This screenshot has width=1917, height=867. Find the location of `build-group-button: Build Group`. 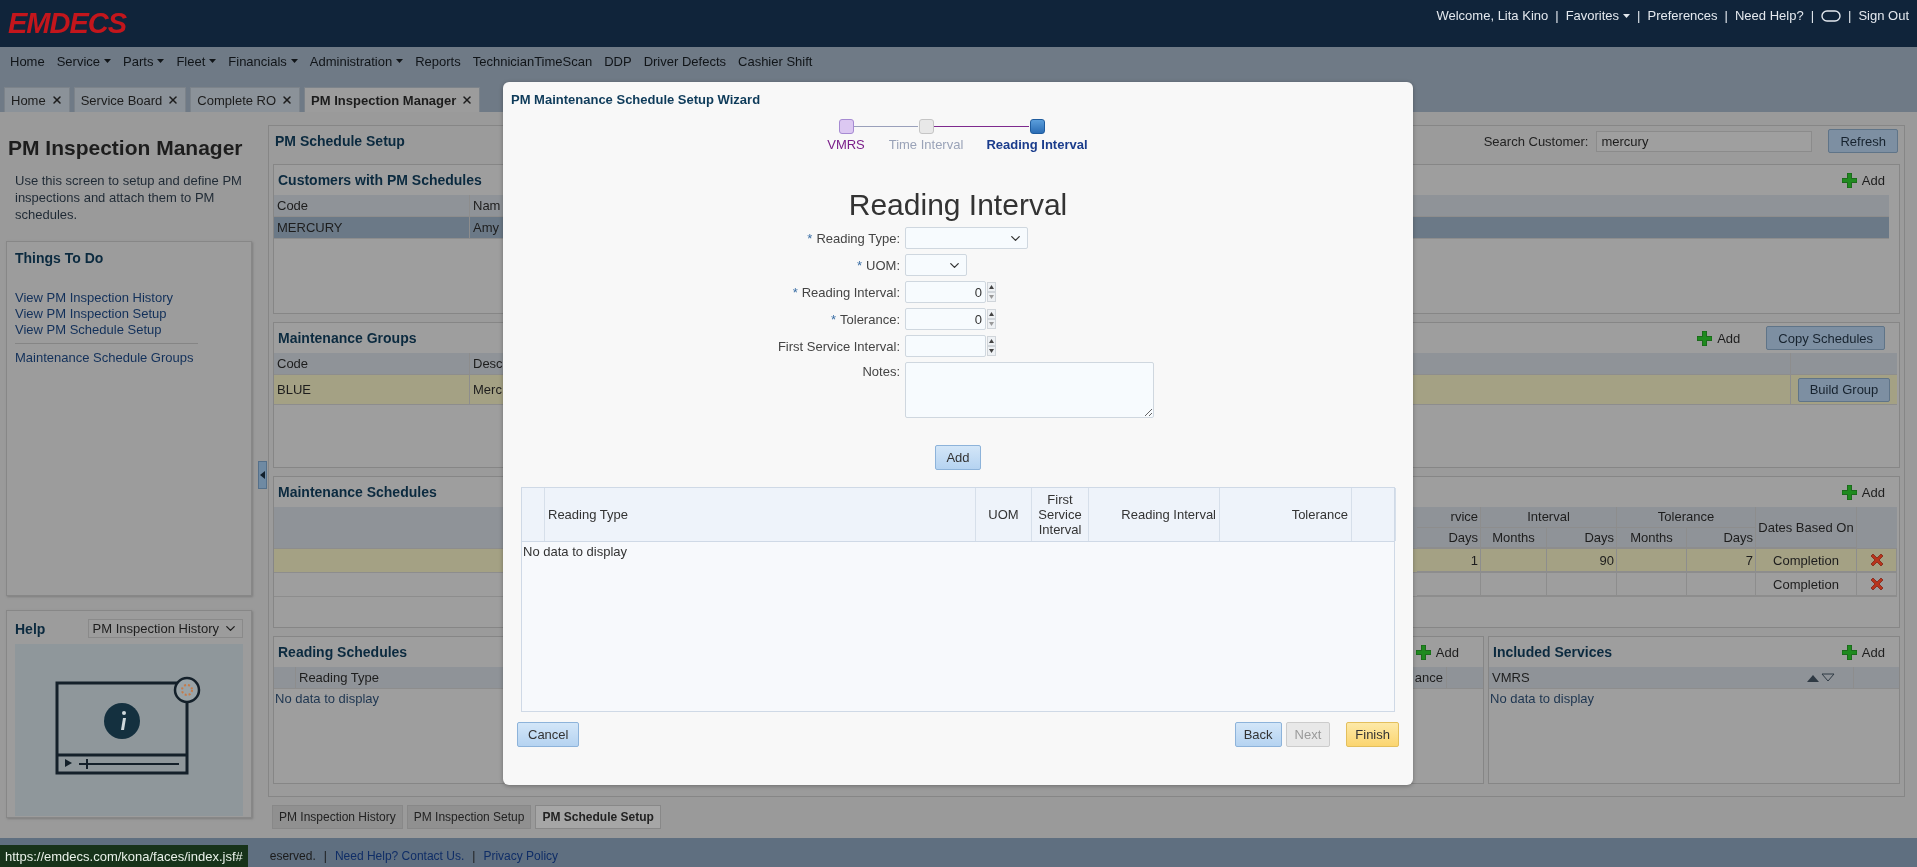

build-group-button: Build Group is located at coordinates (1844, 389).